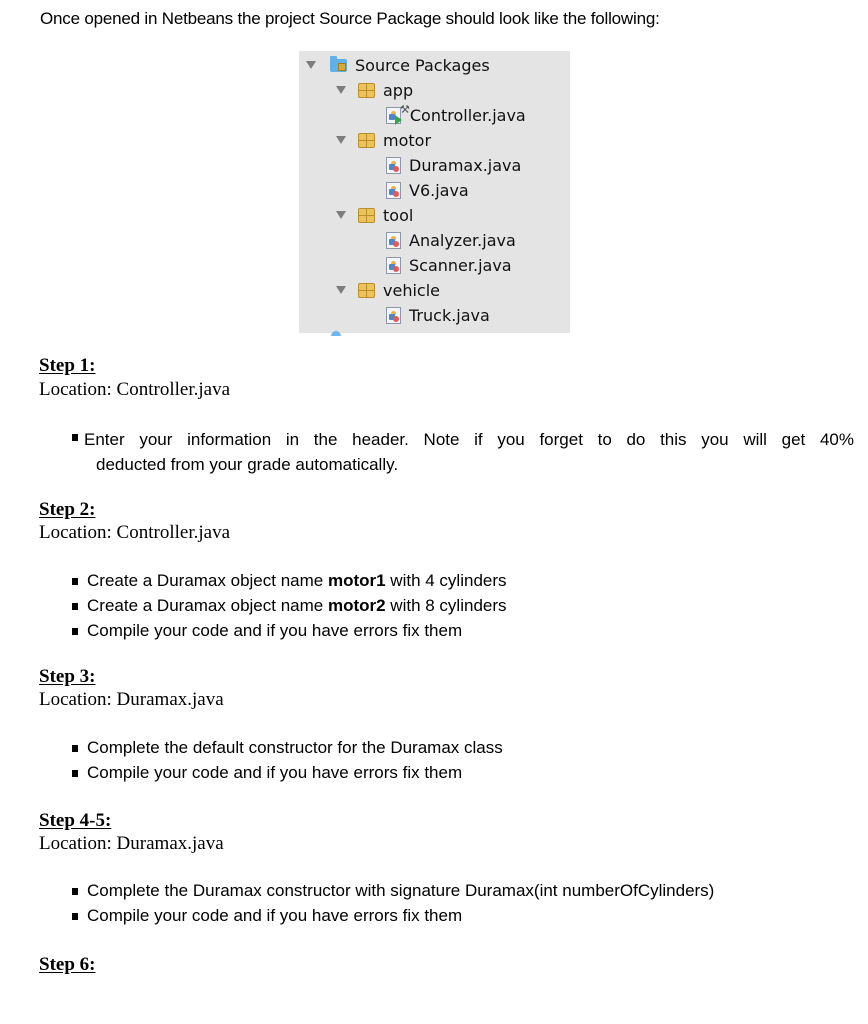 This screenshot has width=868, height=1024. I want to click on bullet-text-line2: deducted from your grade automatically., so click(247, 464).